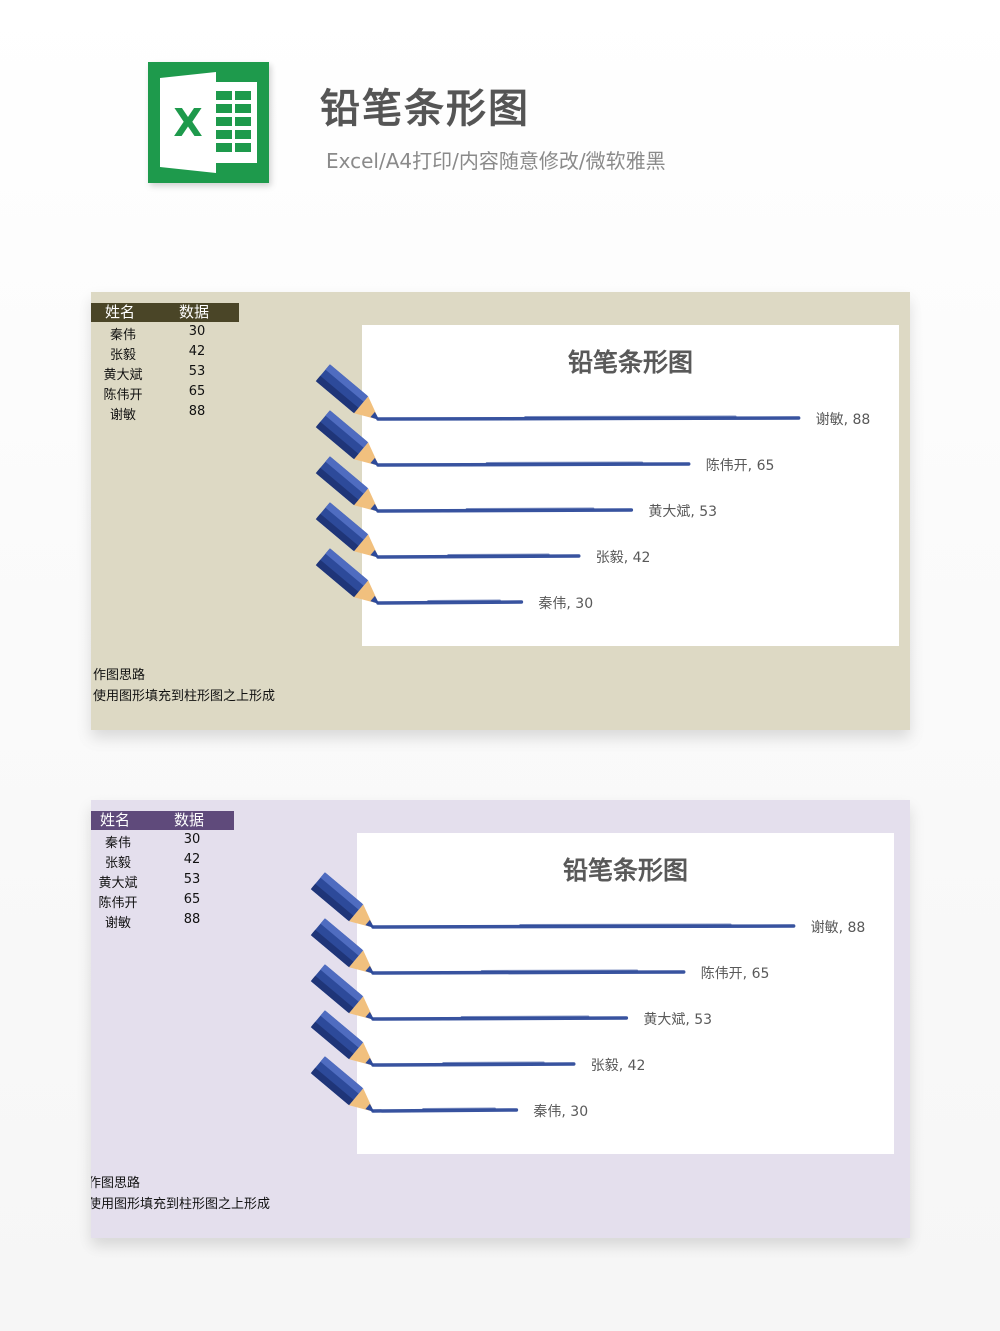  Describe the element at coordinates (208, 122) in the screenshot. I see `excel-logo-icon: X` at that location.